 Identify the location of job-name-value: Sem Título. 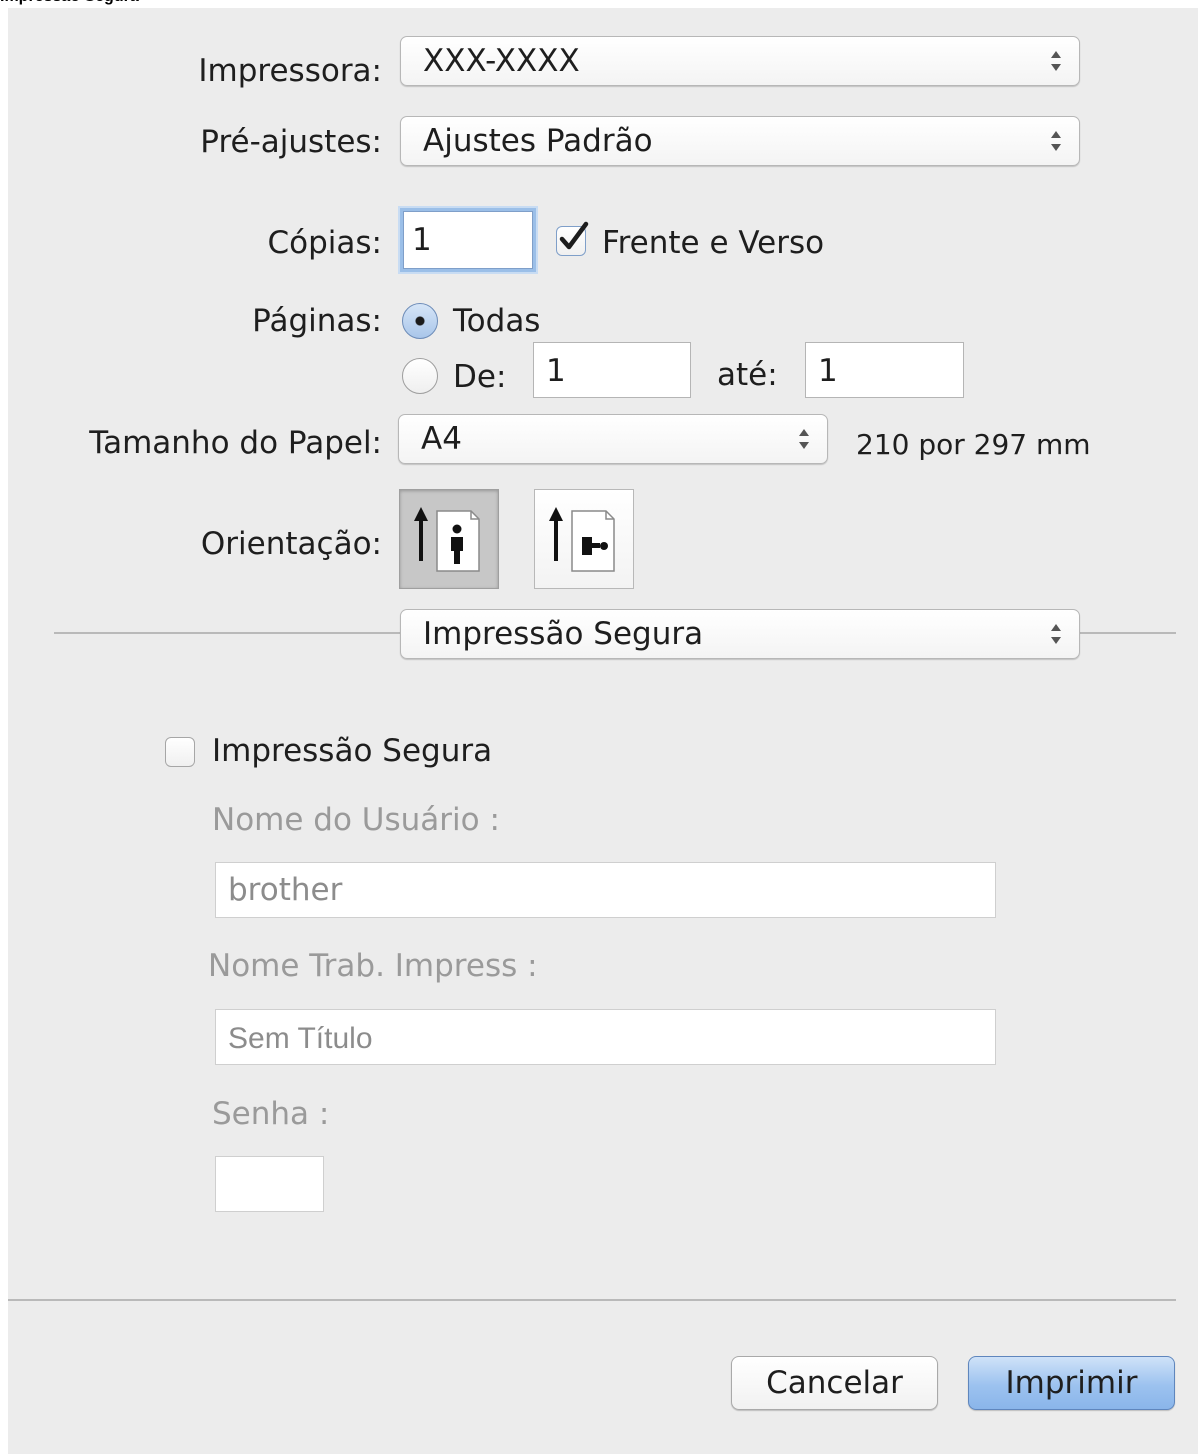
(300, 1038).